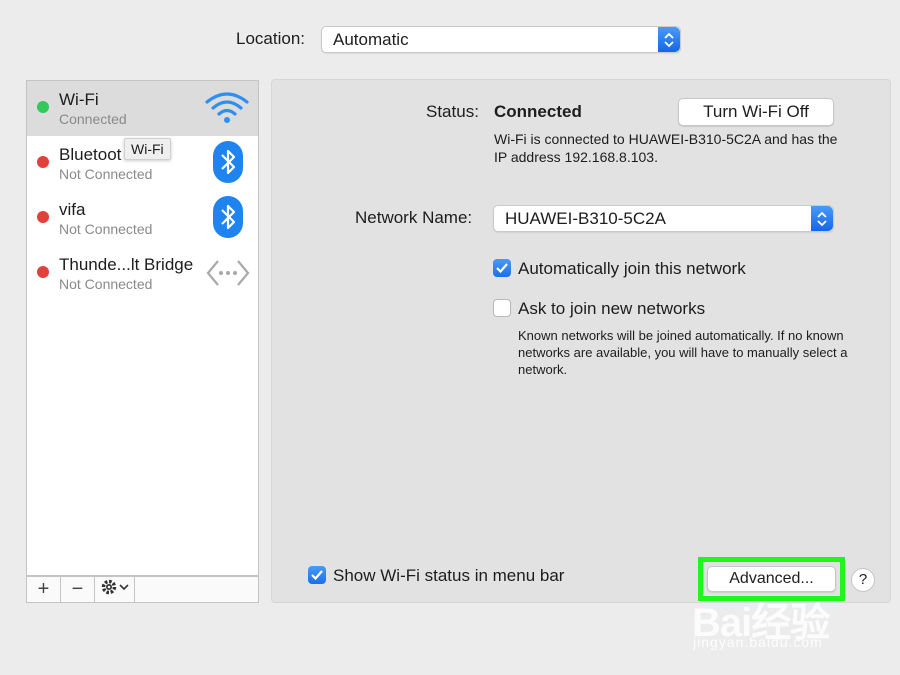 Image resolution: width=900 pixels, height=675 pixels. I want to click on service-status: Connected, so click(93, 119).